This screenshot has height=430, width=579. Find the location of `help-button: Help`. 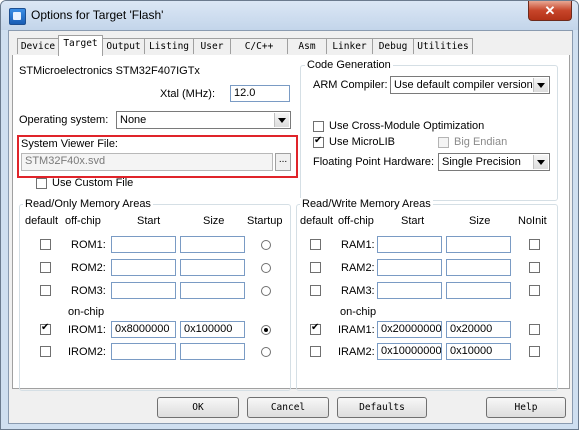

help-button: Help is located at coordinates (526, 407).